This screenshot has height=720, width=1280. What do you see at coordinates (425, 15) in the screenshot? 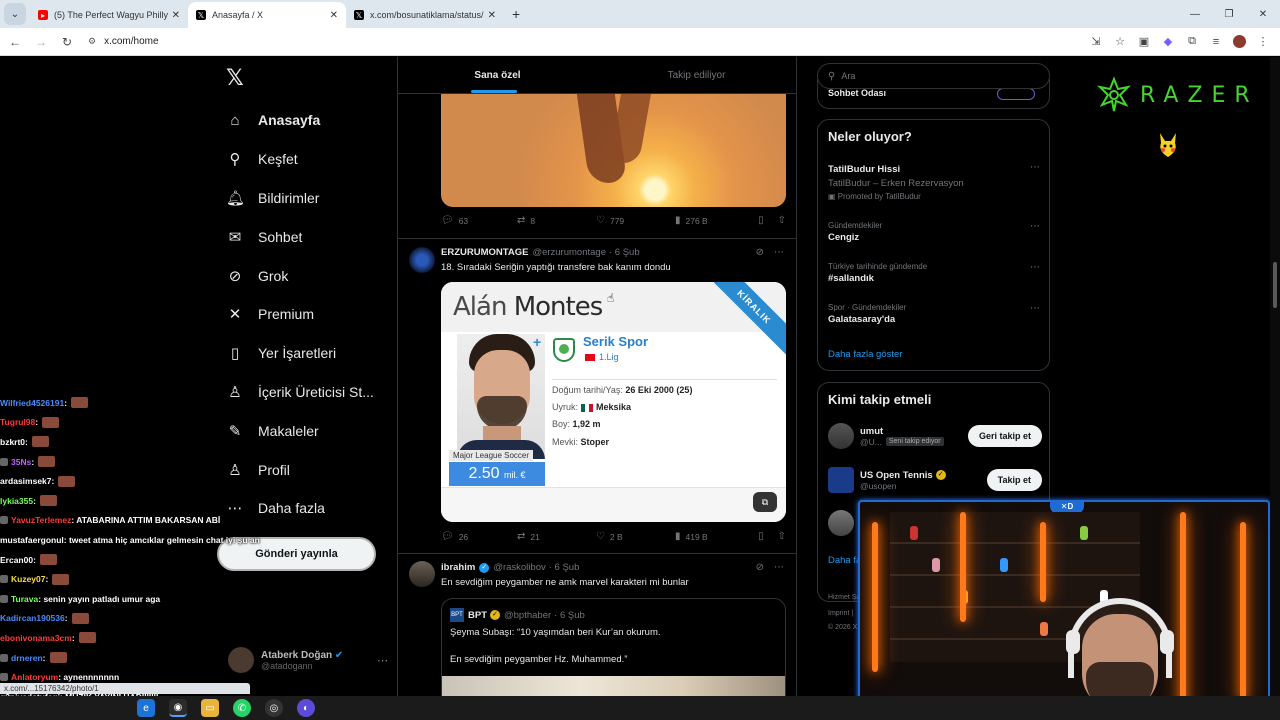
I see `browser-tab-x-status: 𝕏 x.com/bosunatiklama/status/20 ✕` at bounding box center [425, 15].